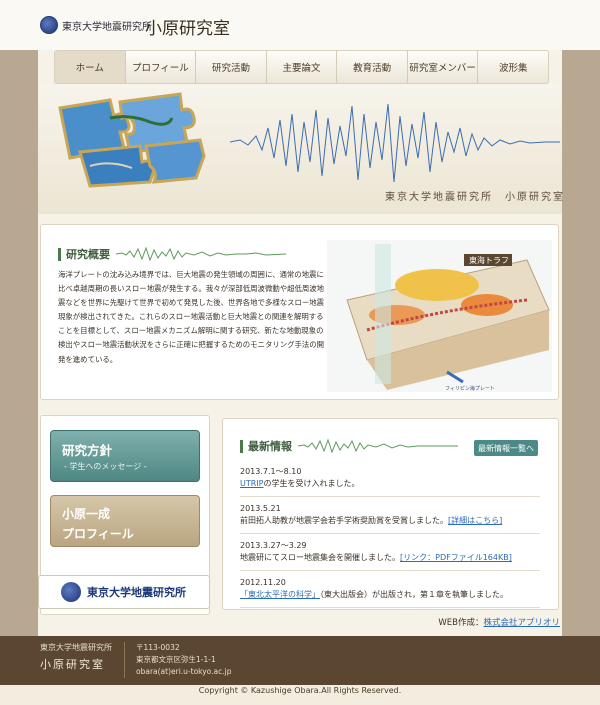 This screenshot has width=600, height=705. What do you see at coordinates (390, 481) in the screenshot?
I see `news-item: 2013.7.1〜8.10 UTRIPの学生を受け入れました。` at bounding box center [390, 481].